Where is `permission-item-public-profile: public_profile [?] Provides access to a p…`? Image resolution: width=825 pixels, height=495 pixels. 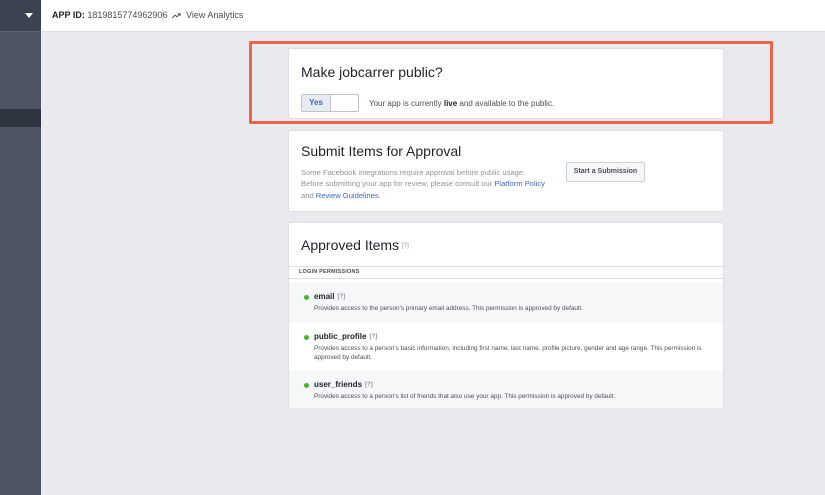
permission-item-public-profile: public_profile [?] Provides access to a p… is located at coordinates (506, 347).